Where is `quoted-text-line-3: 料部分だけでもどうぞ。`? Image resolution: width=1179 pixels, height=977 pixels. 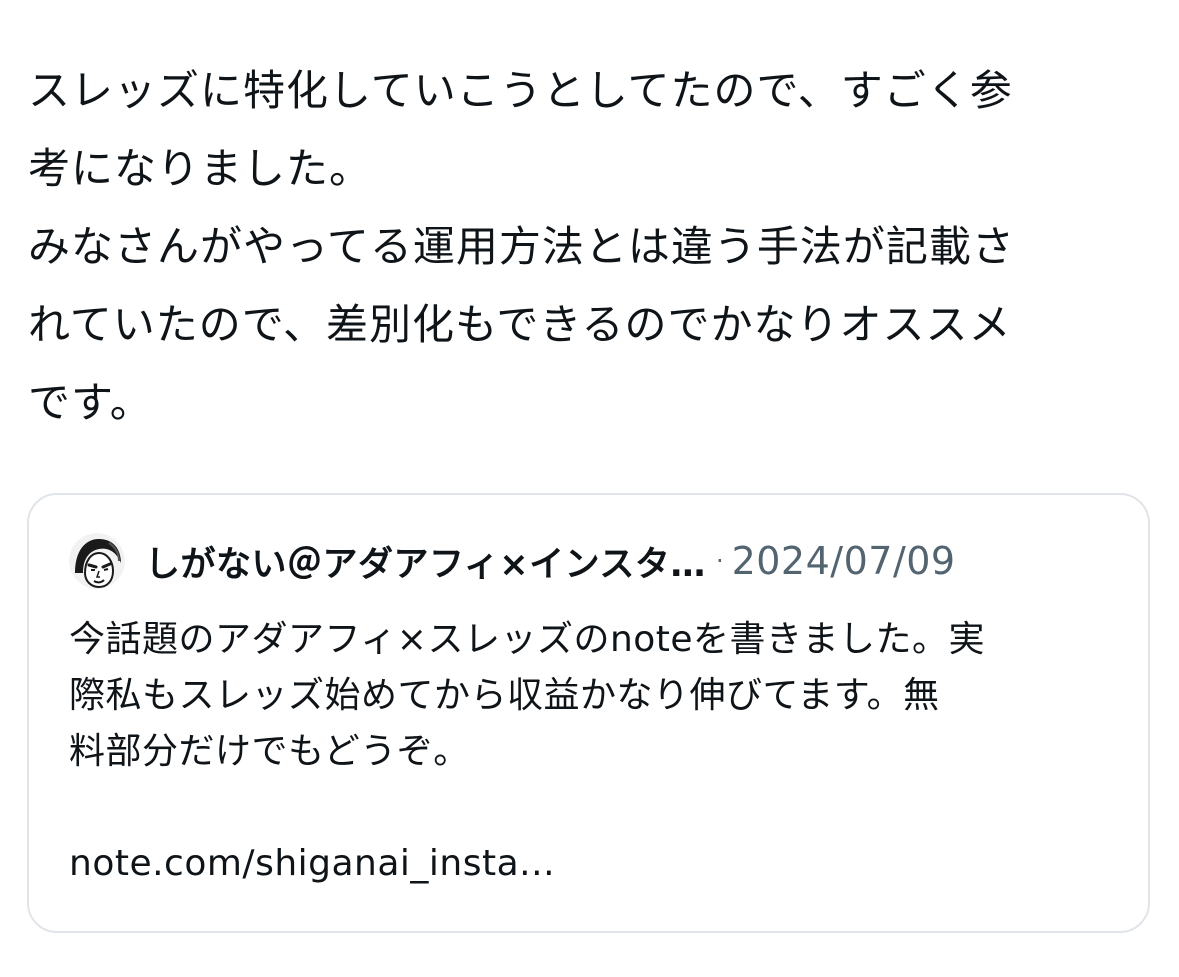
quoted-text-line-3: 料部分だけでもどうぞ。 is located at coordinates (269, 751).